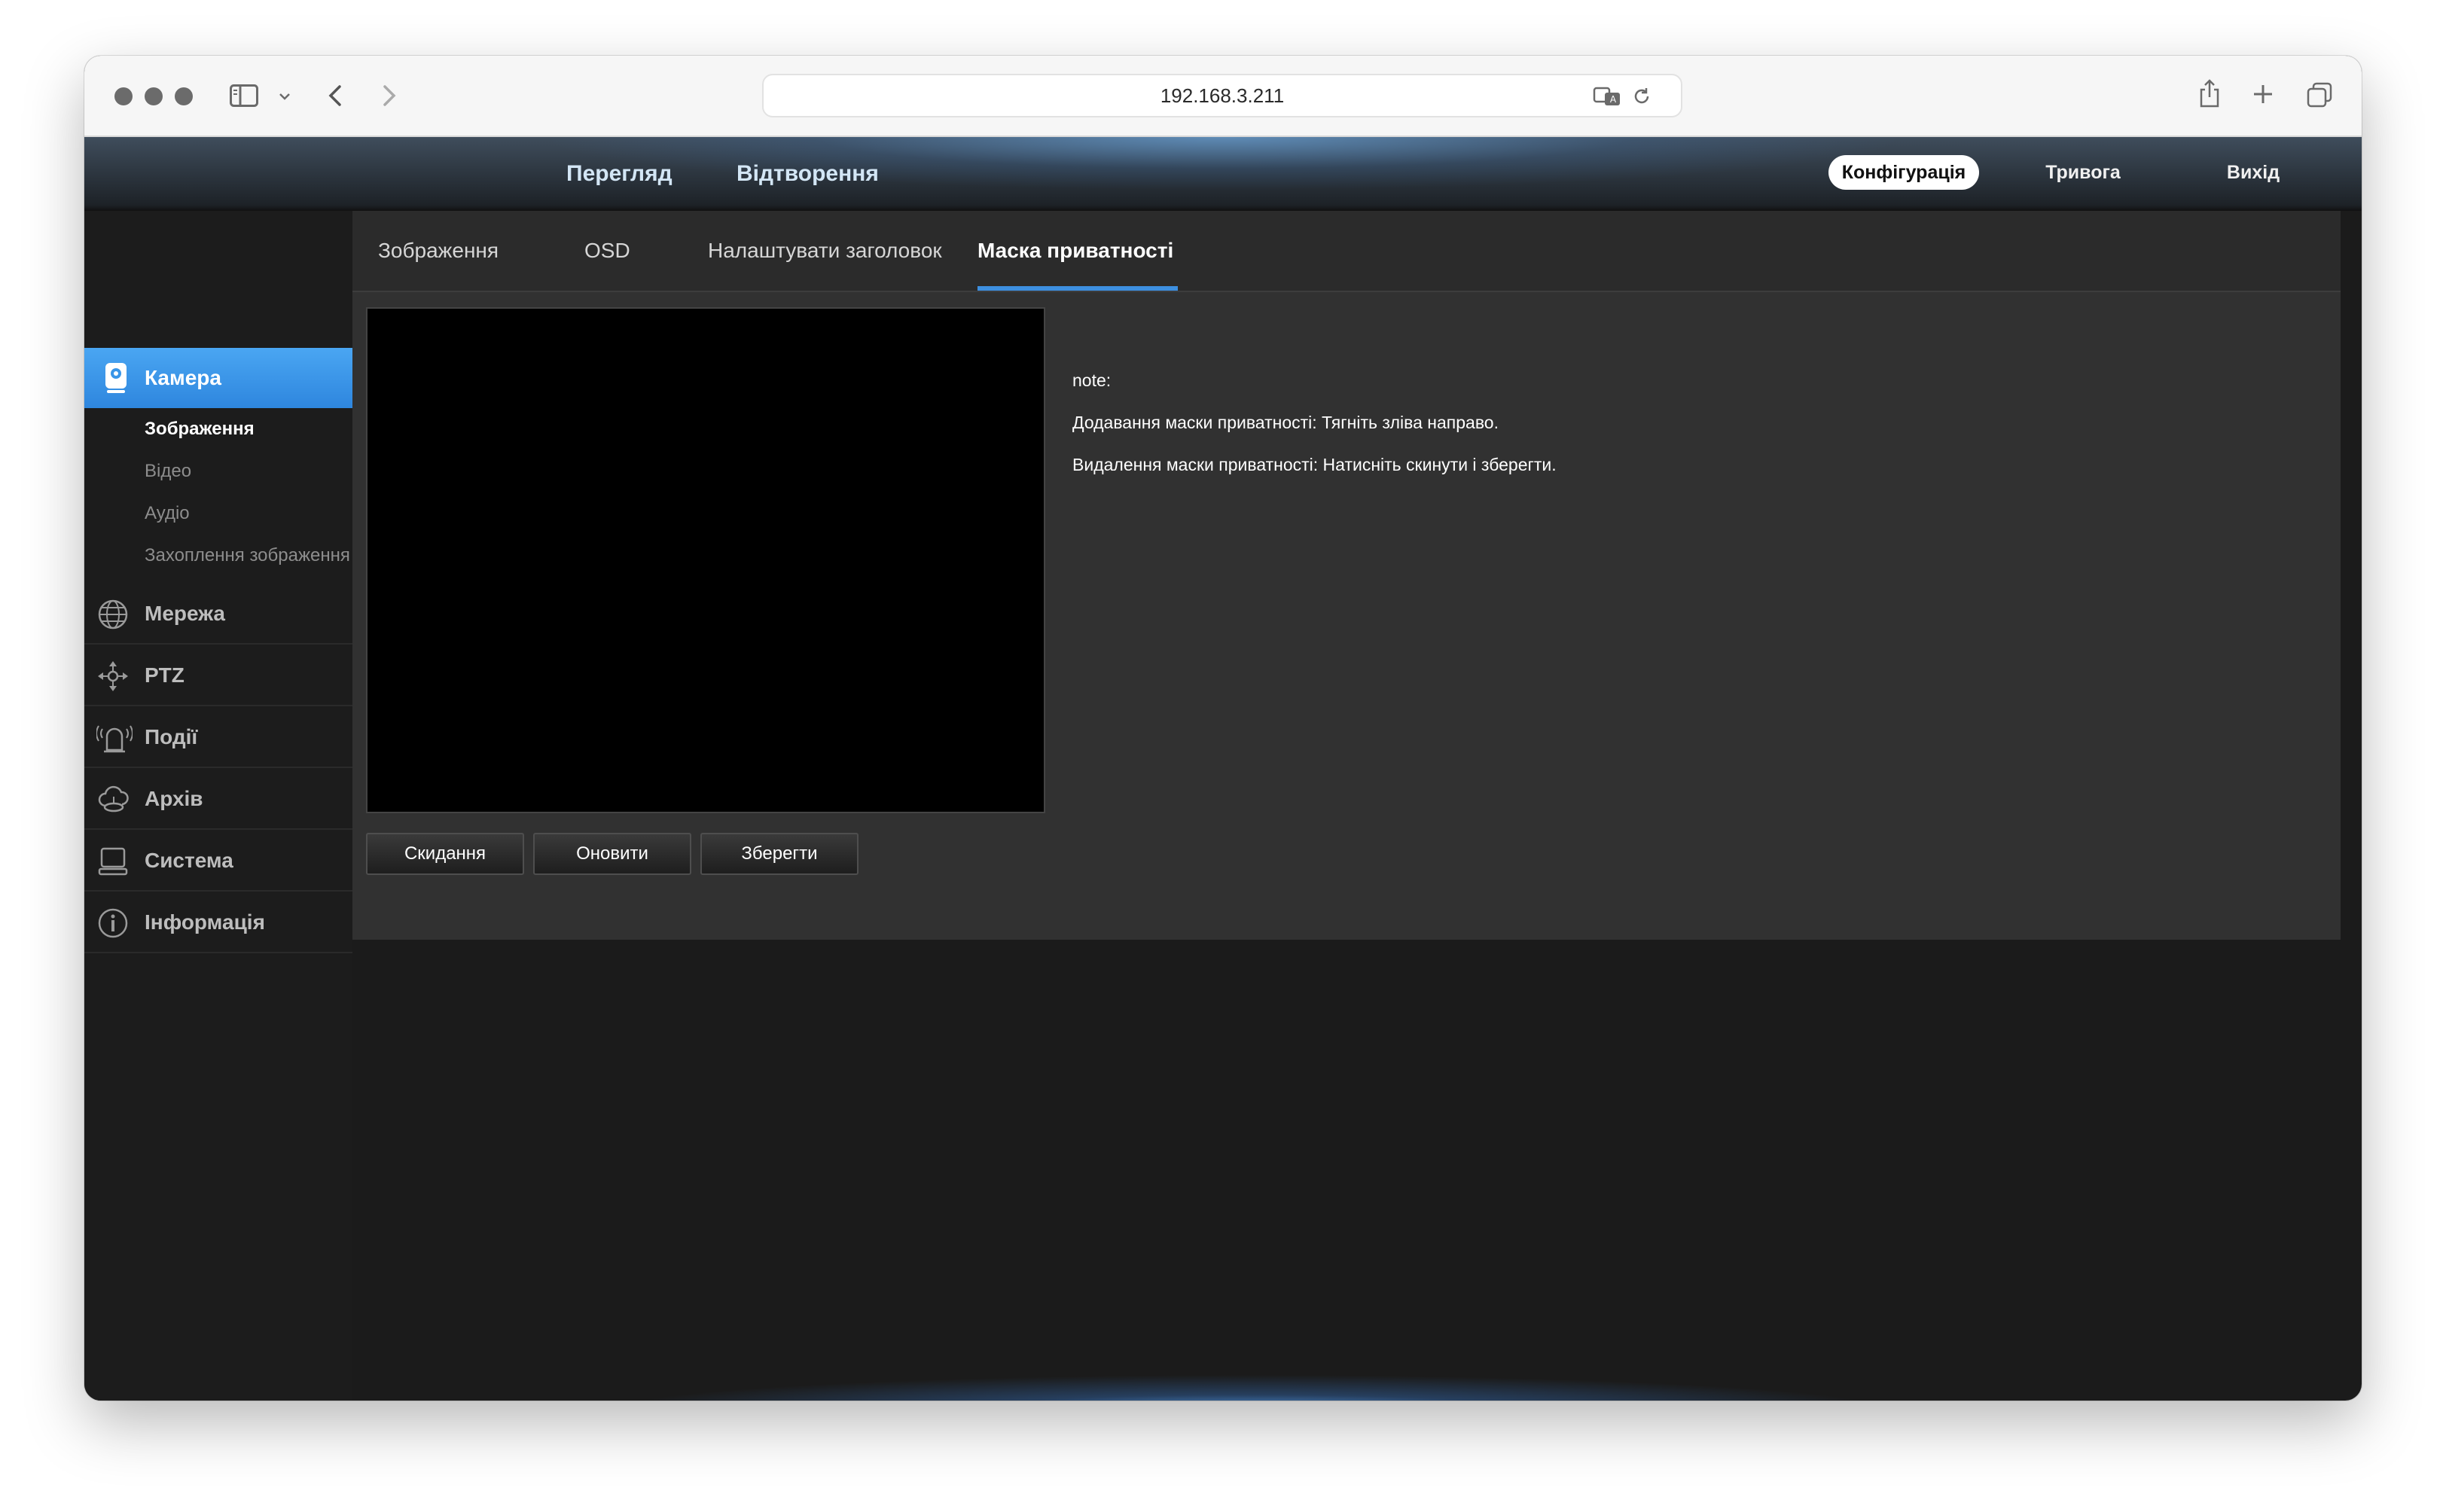  I want to click on tab-osd: OSD, so click(607, 251).